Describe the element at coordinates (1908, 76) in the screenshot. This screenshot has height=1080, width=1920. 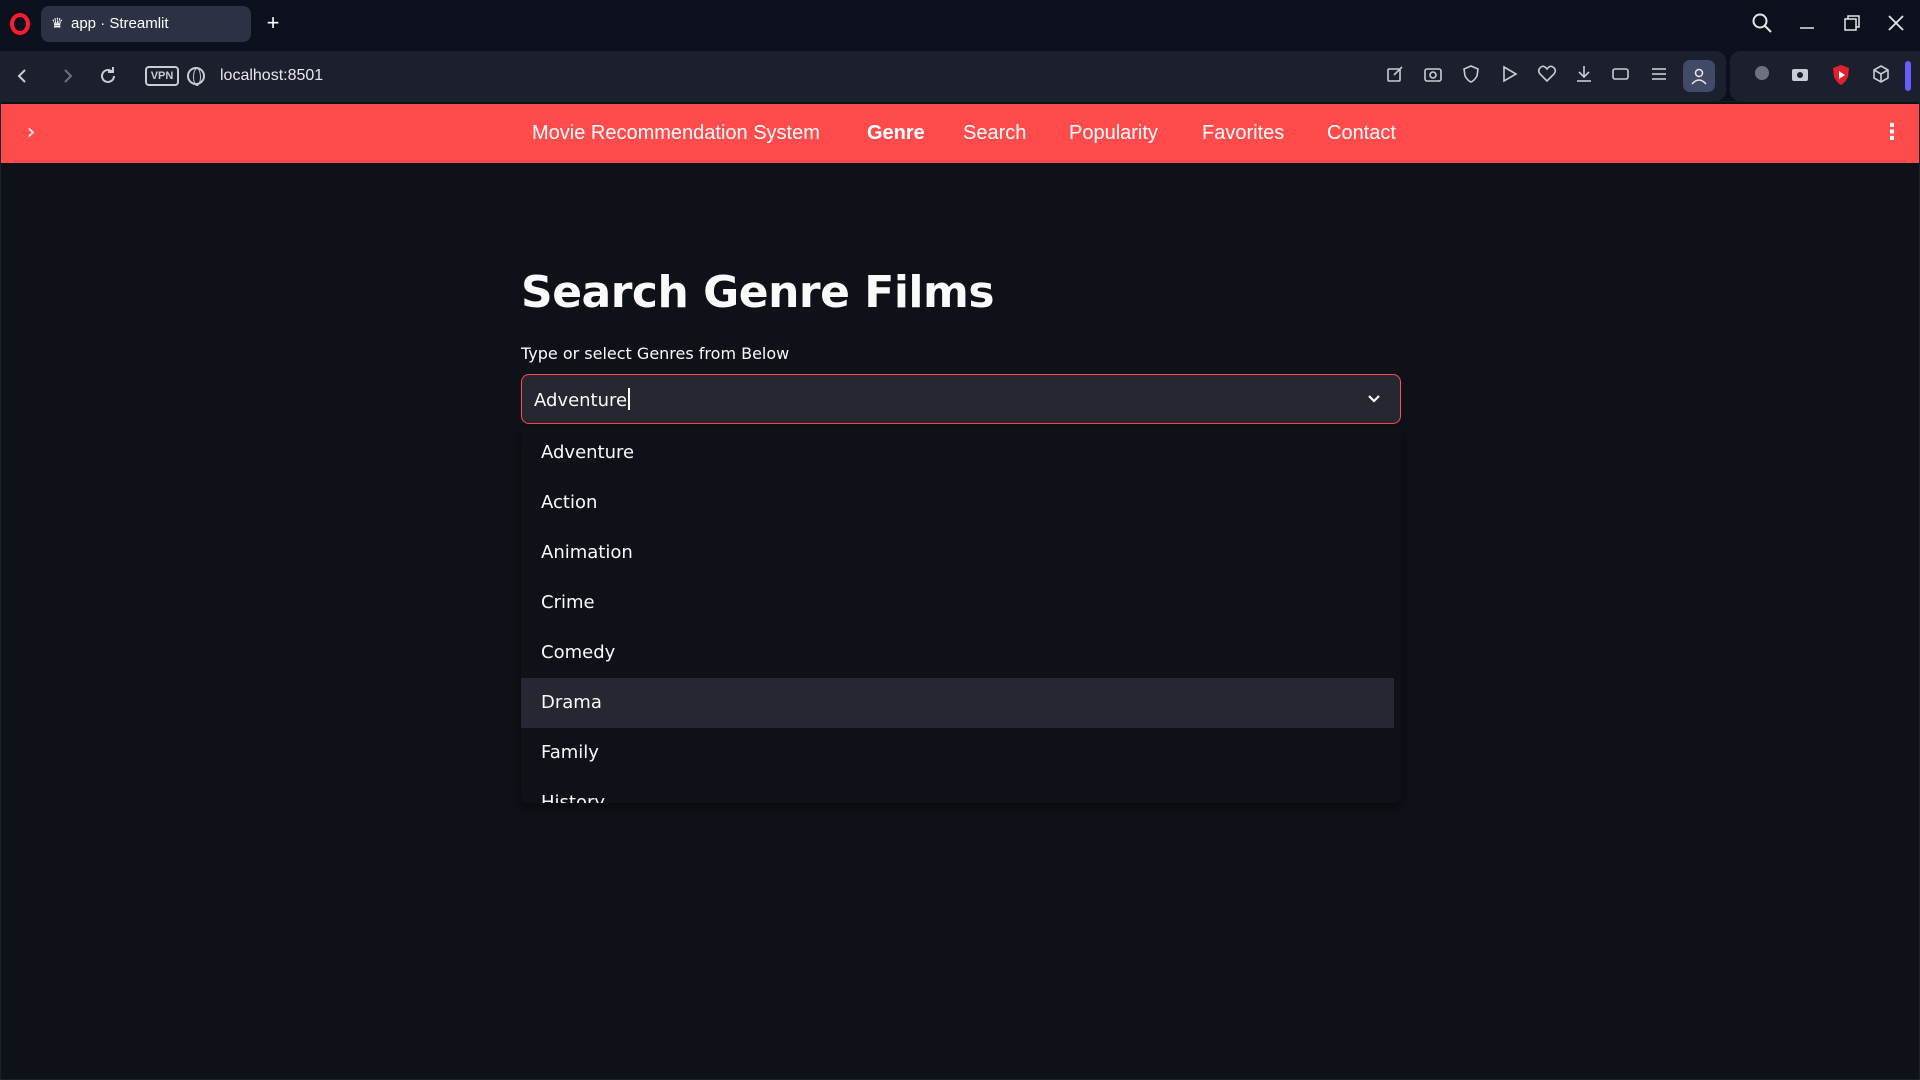
I see `sidebar-accent` at that location.